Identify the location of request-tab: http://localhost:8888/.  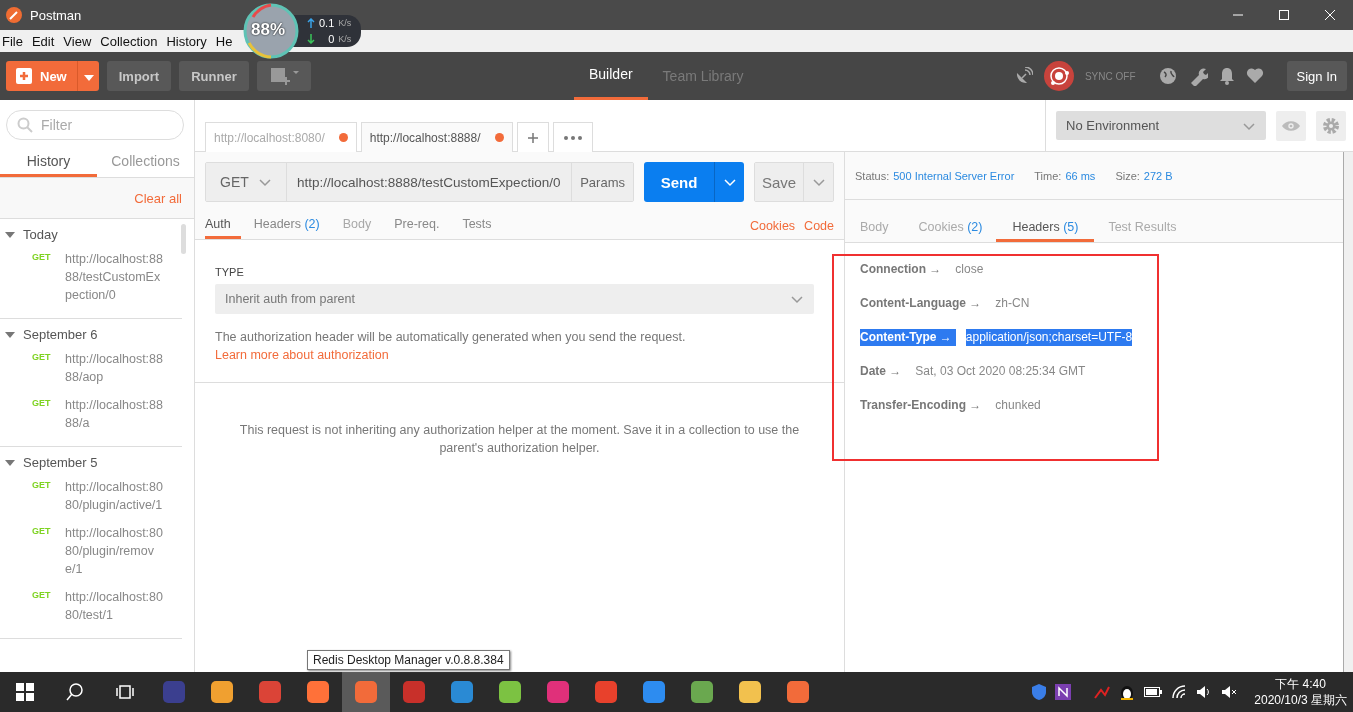
(436, 137).